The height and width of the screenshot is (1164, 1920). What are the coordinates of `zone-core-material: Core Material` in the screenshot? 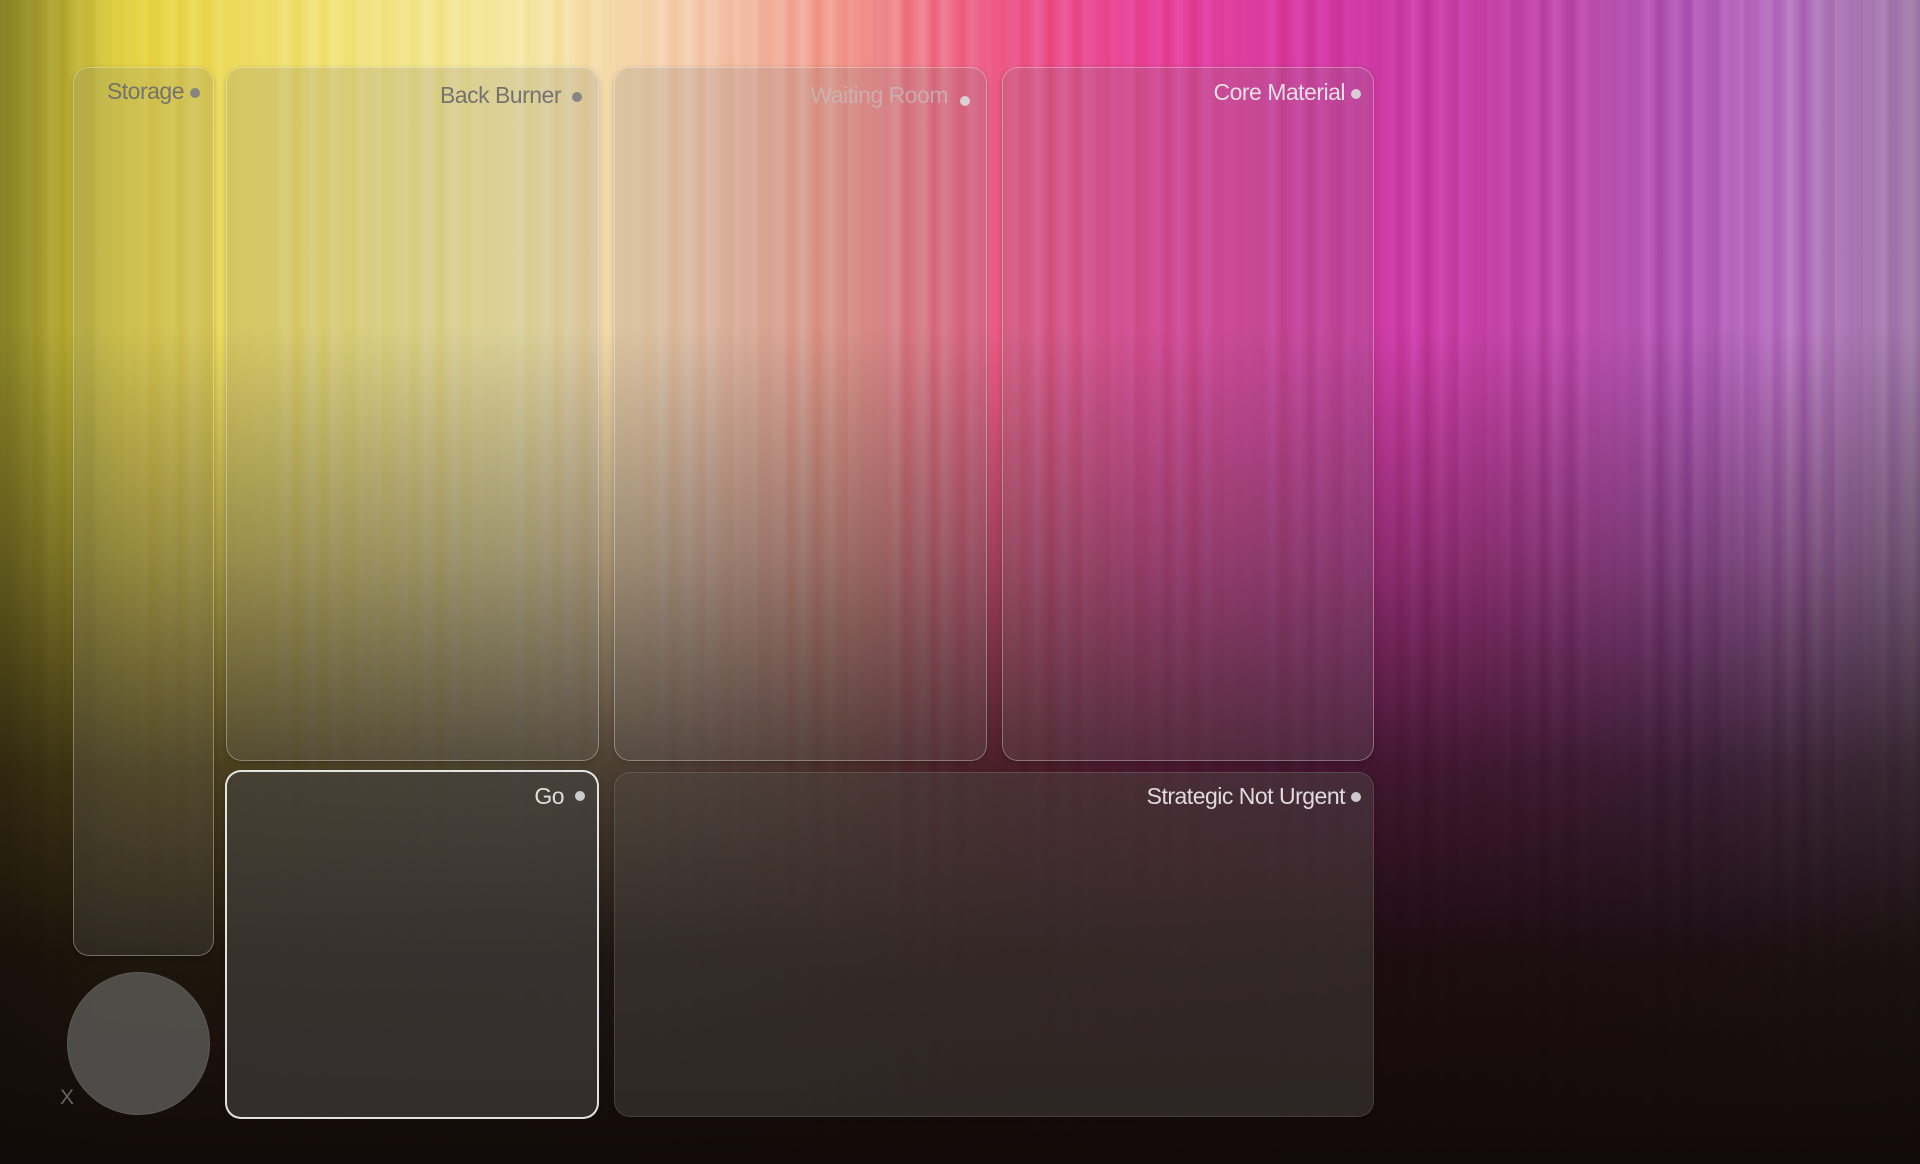 It's located at (1188, 414).